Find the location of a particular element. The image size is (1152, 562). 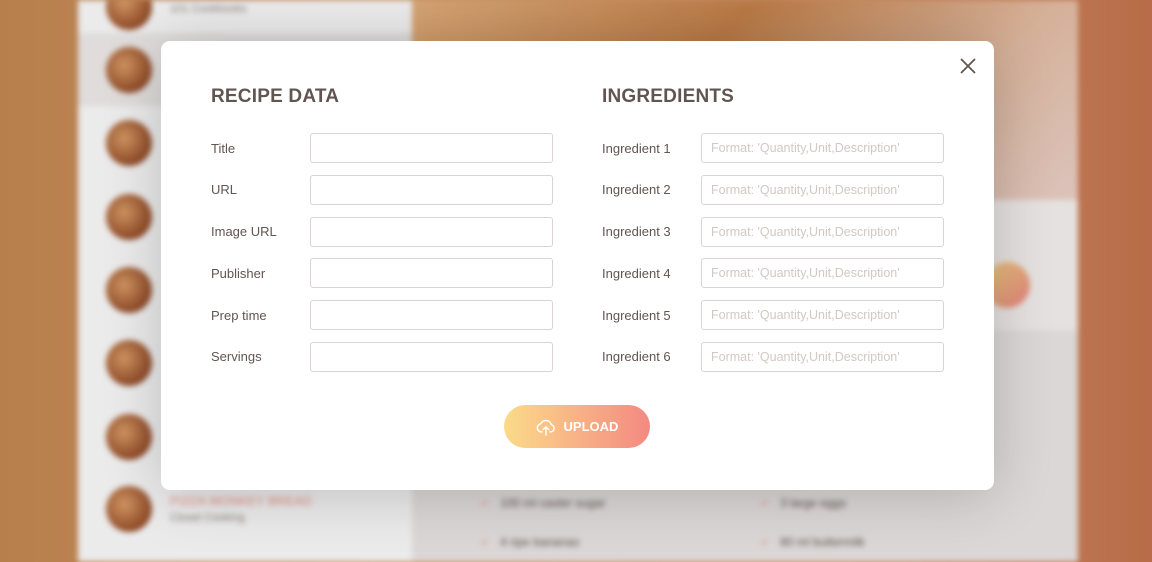

close-button is located at coordinates (968, 66).